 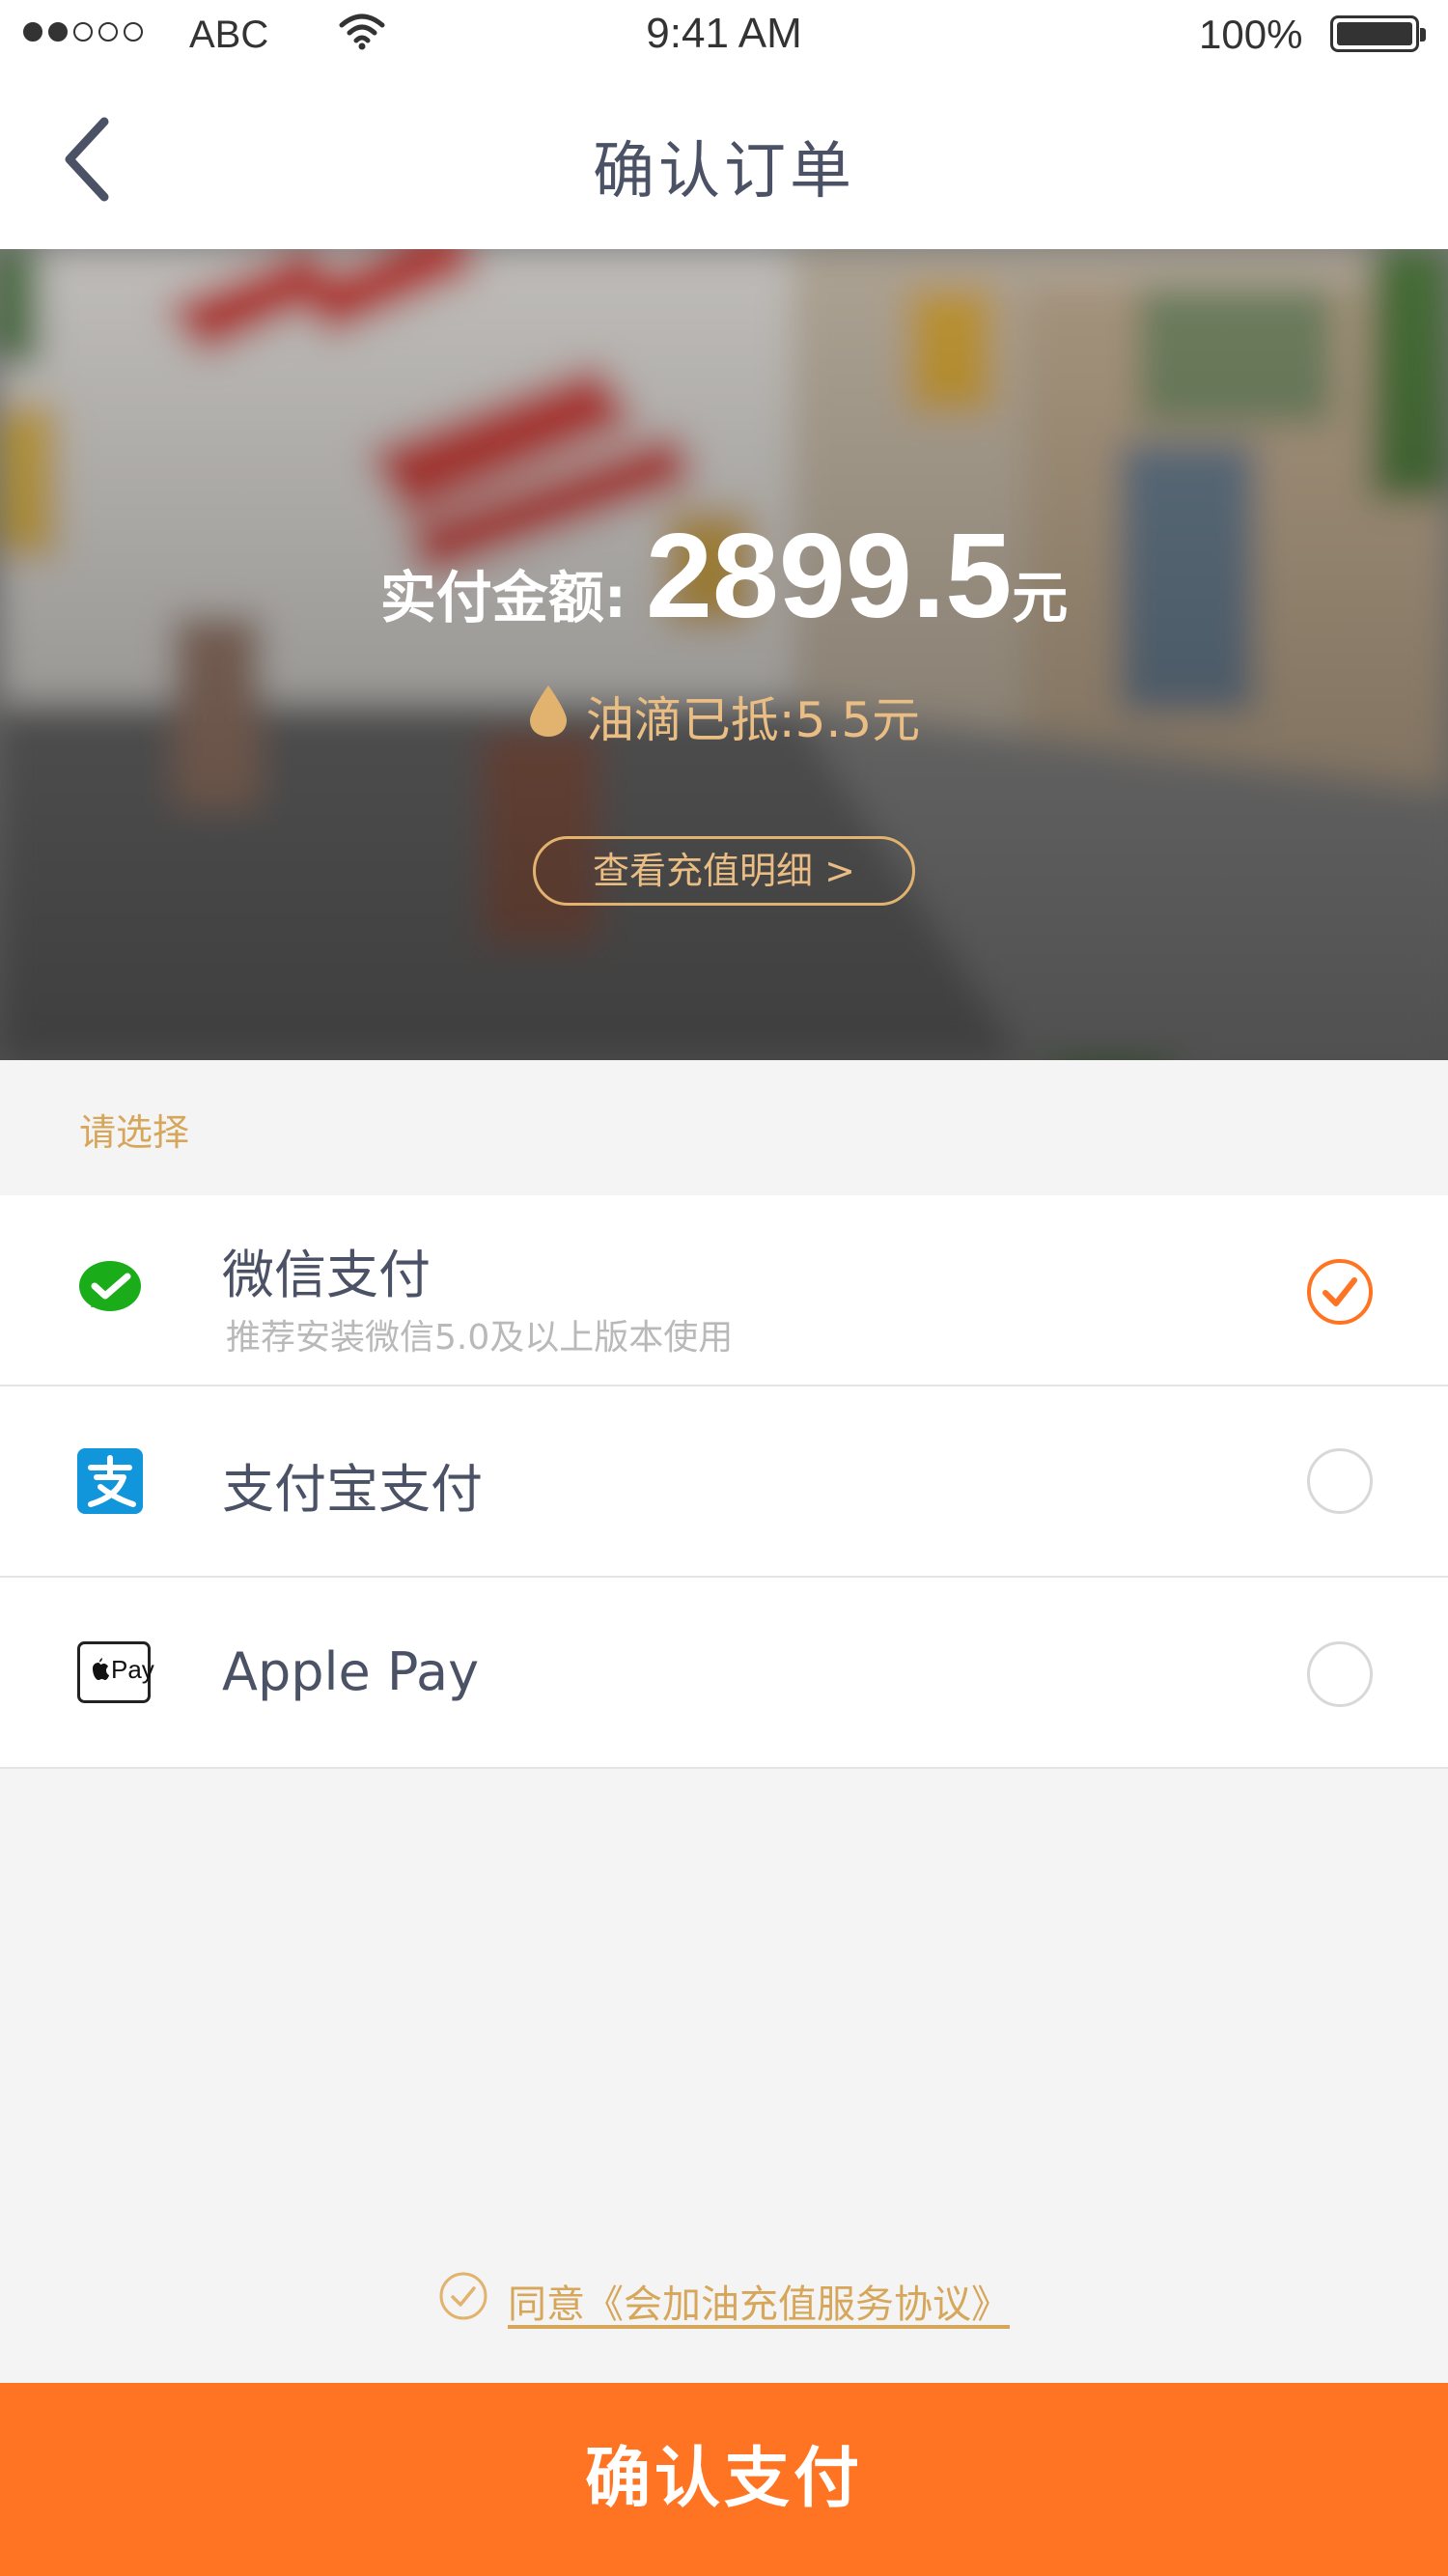 What do you see at coordinates (1040, 598) in the screenshot?
I see `amount-unit: 元` at bounding box center [1040, 598].